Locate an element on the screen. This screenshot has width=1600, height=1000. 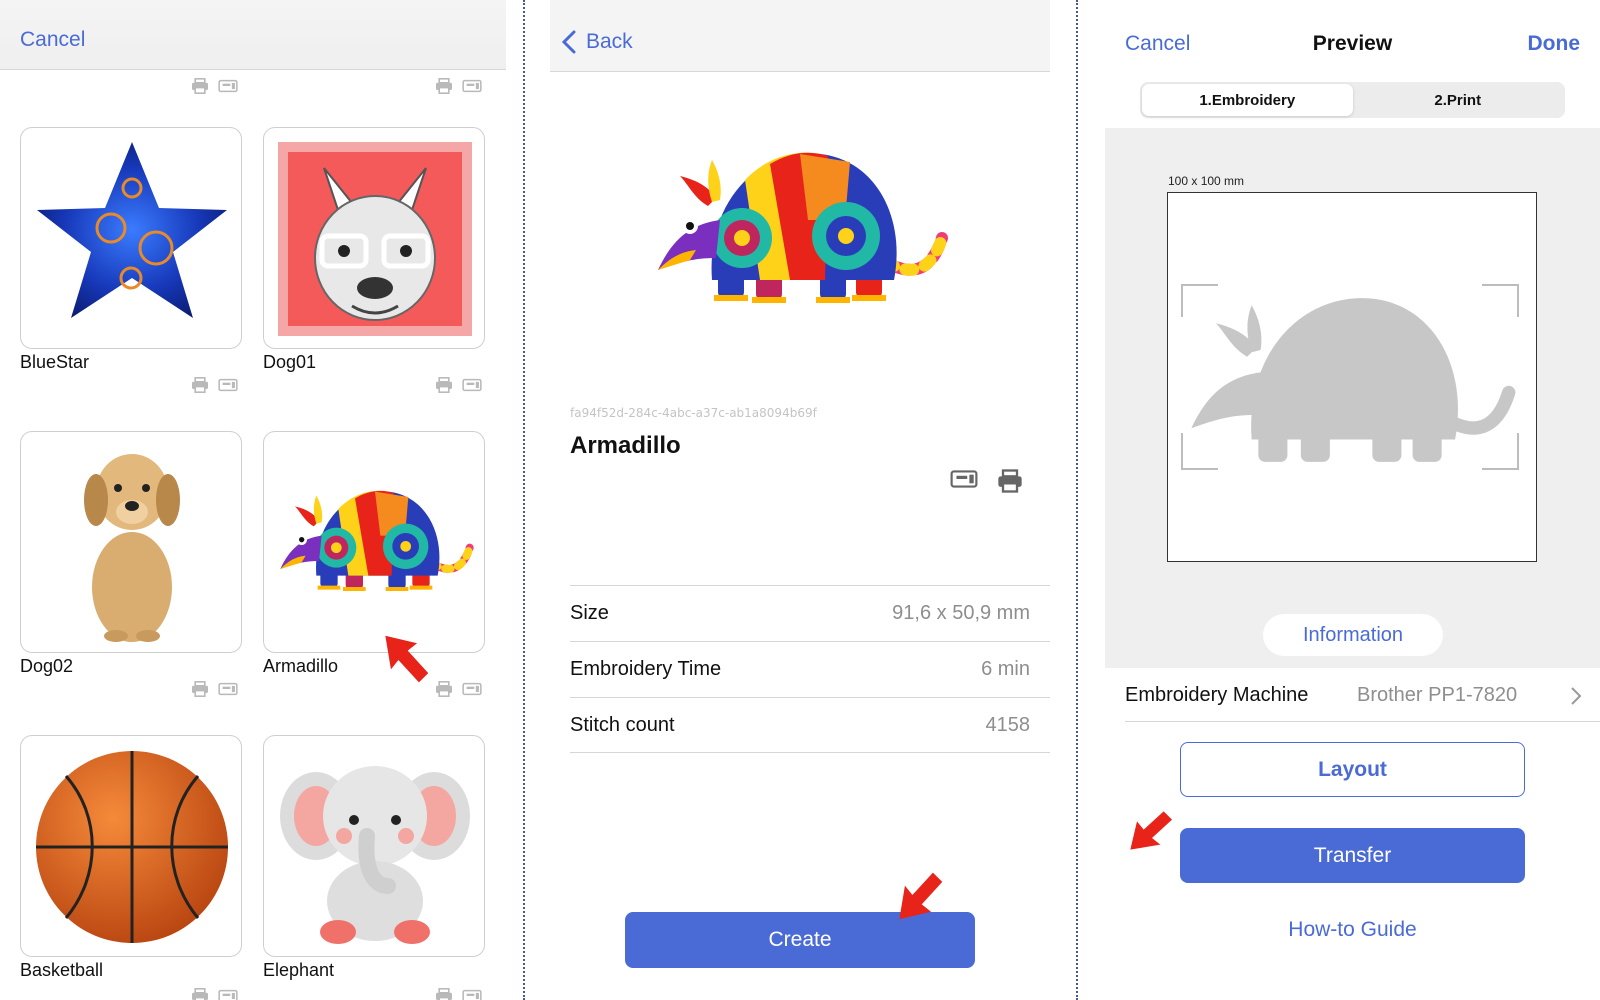
tab-embroidery: 1.Embroidery is located at coordinates (1247, 100).